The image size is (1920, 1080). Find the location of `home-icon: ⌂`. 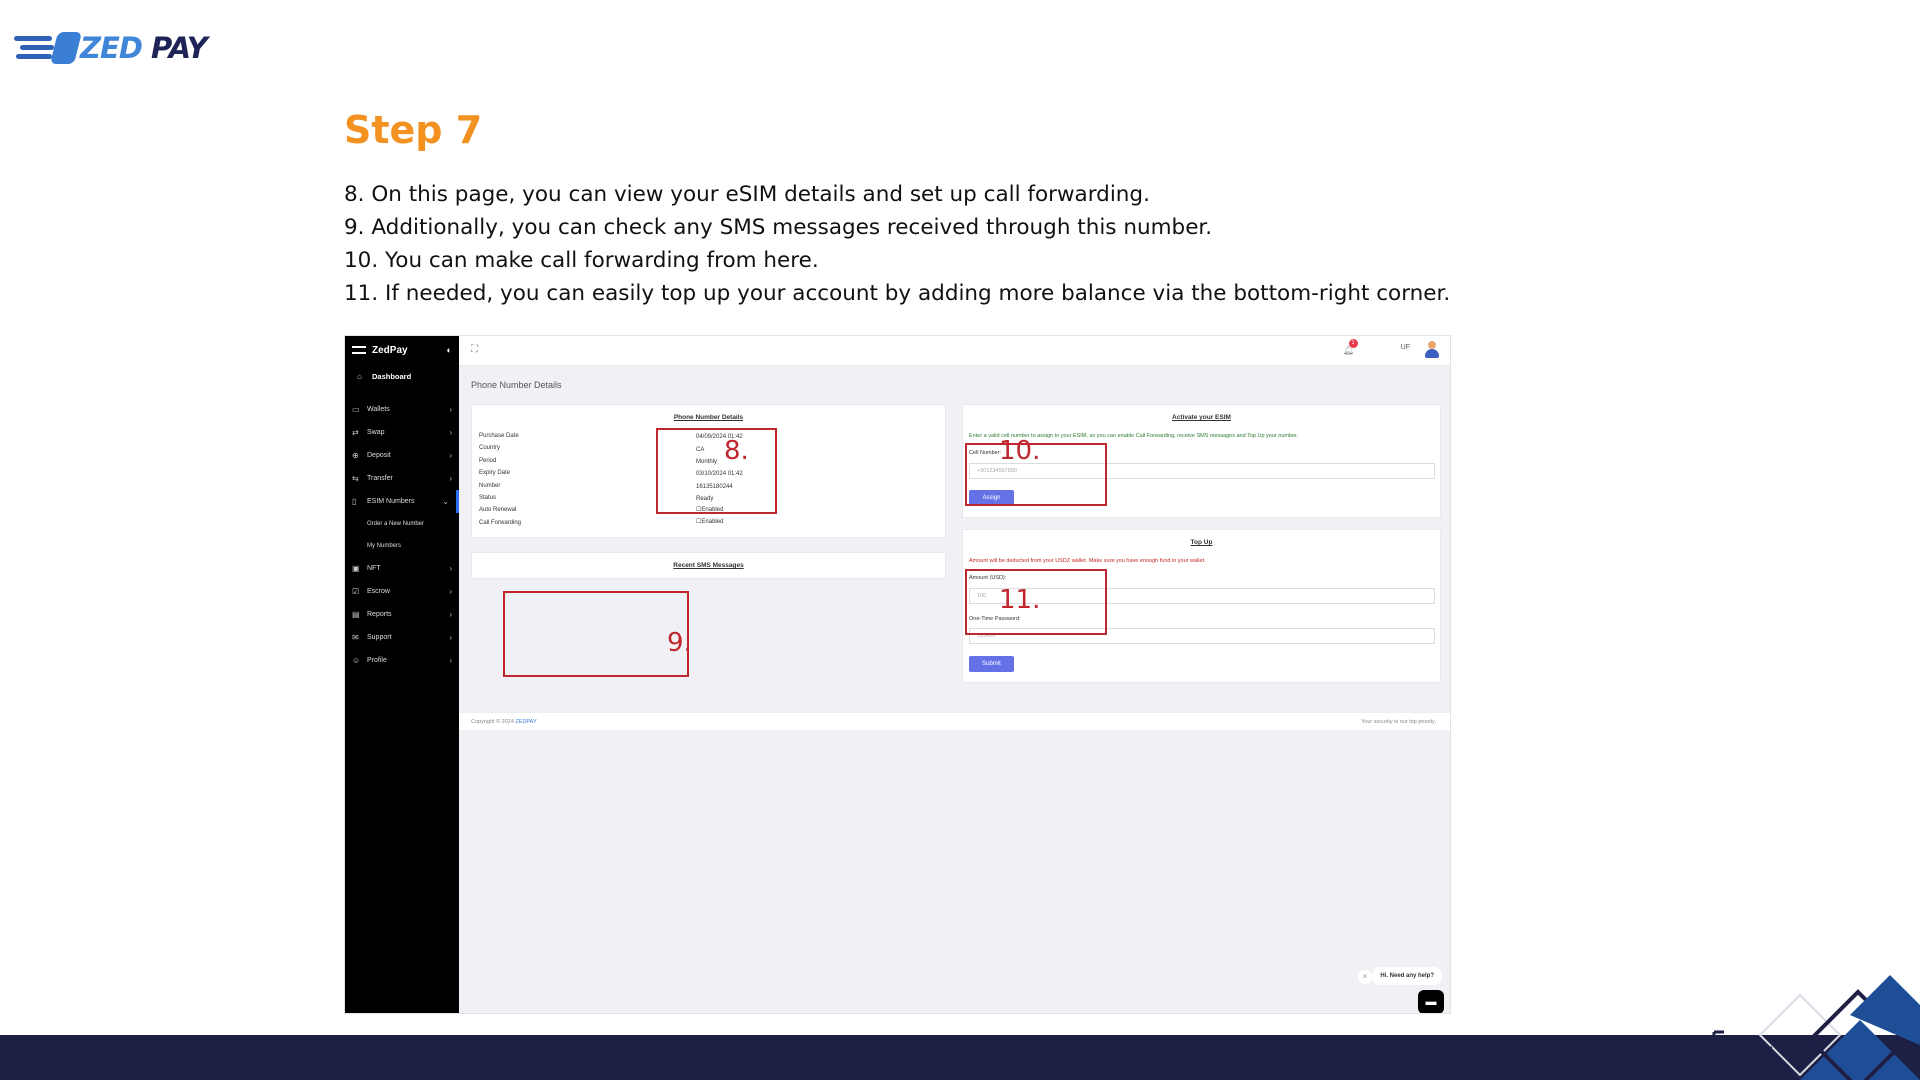

home-icon: ⌂ is located at coordinates (359, 376).